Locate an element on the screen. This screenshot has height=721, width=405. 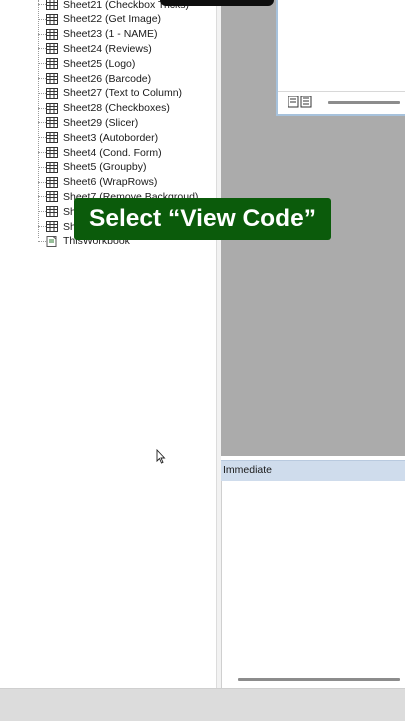
tree-item: Sheet6 (WrapRows) is located at coordinates (101, 182).